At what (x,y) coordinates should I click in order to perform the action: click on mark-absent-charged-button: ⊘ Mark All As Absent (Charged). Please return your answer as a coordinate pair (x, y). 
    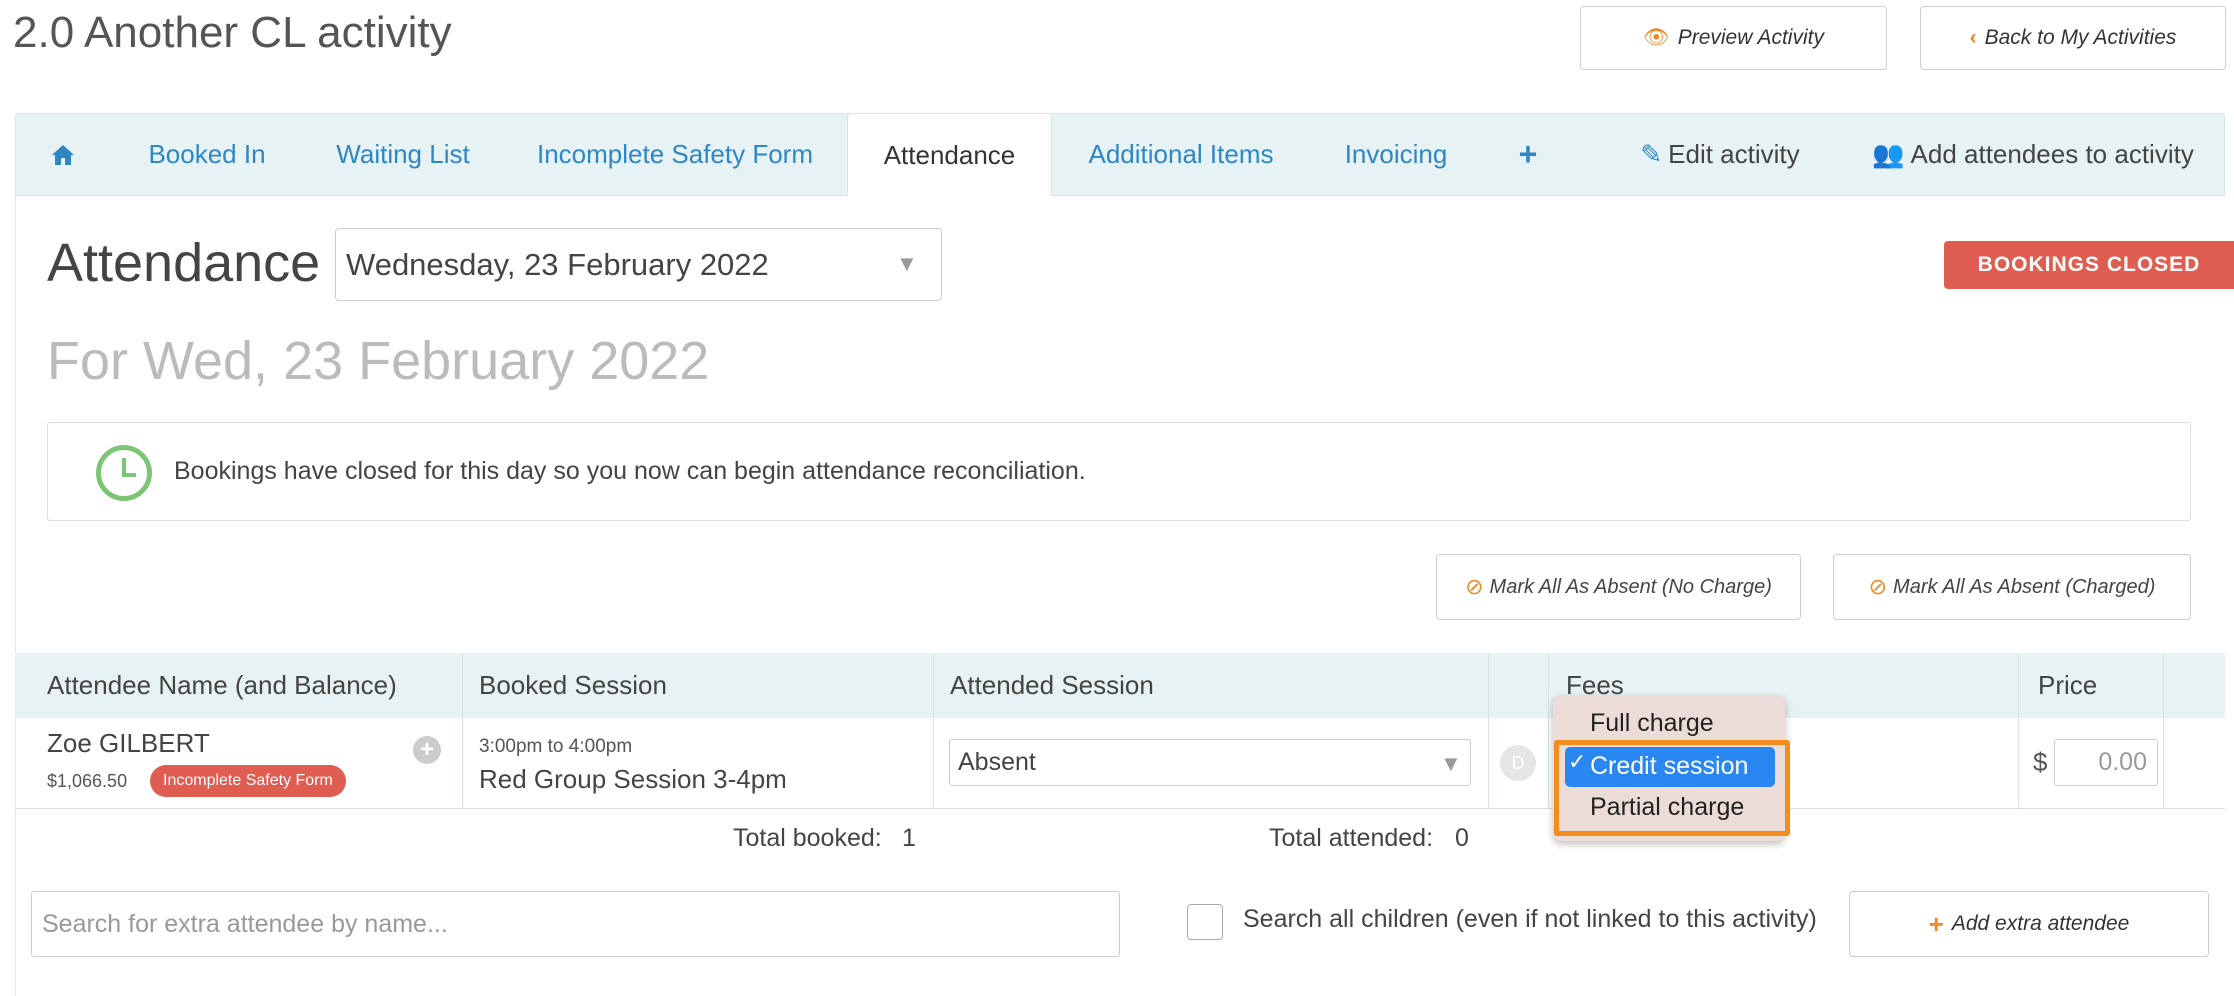
    Looking at the image, I should click on (2012, 587).